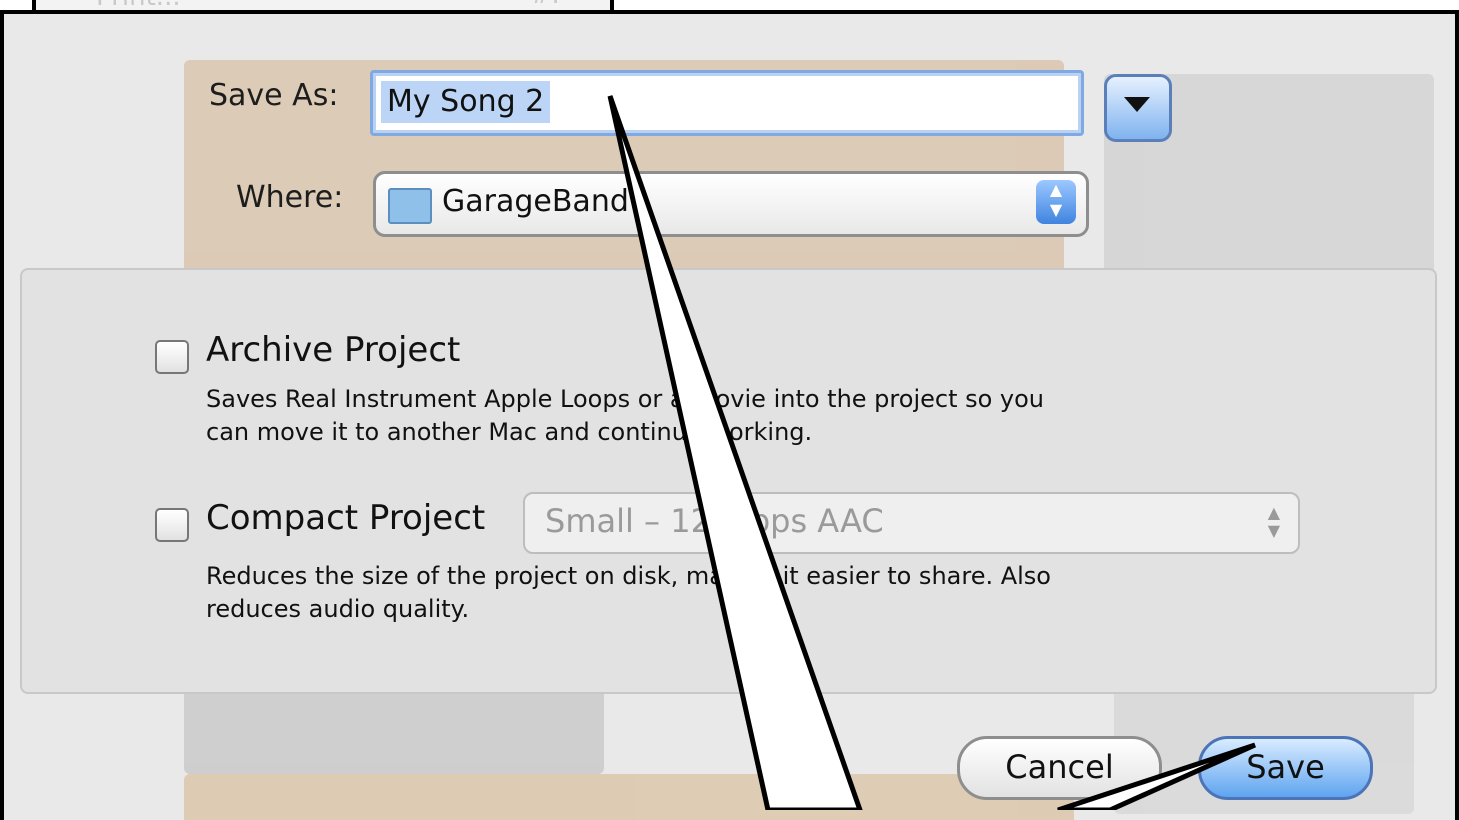  I want to click on folder-icon, so click(410, 206).